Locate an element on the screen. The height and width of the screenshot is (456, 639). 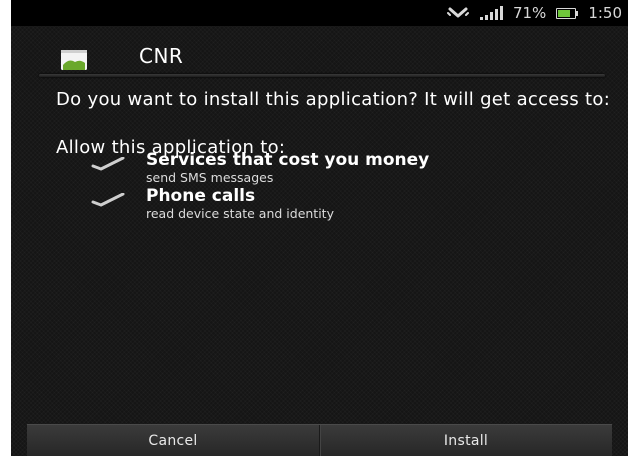
button-bar: Cancel Install is located at coordinates (319, 440).